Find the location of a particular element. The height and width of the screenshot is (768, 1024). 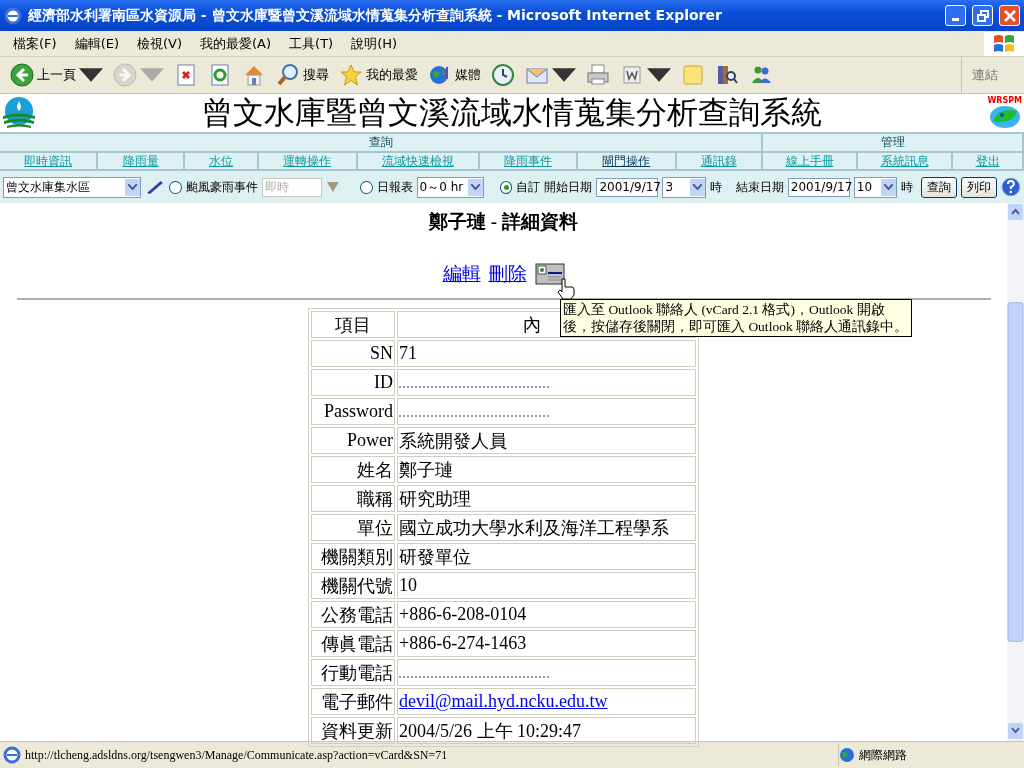

menu-item: 檔案(F) is located at coordinates (35, 43).